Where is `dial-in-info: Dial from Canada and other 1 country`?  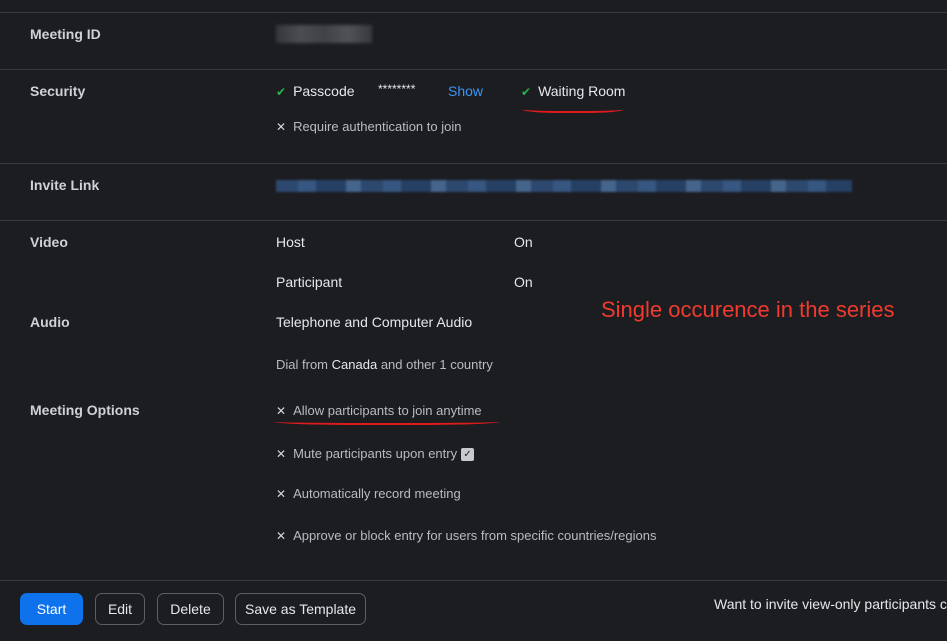 dial-in-info: Dial from Canada and other 1 country is located at coordinates (384, 364).